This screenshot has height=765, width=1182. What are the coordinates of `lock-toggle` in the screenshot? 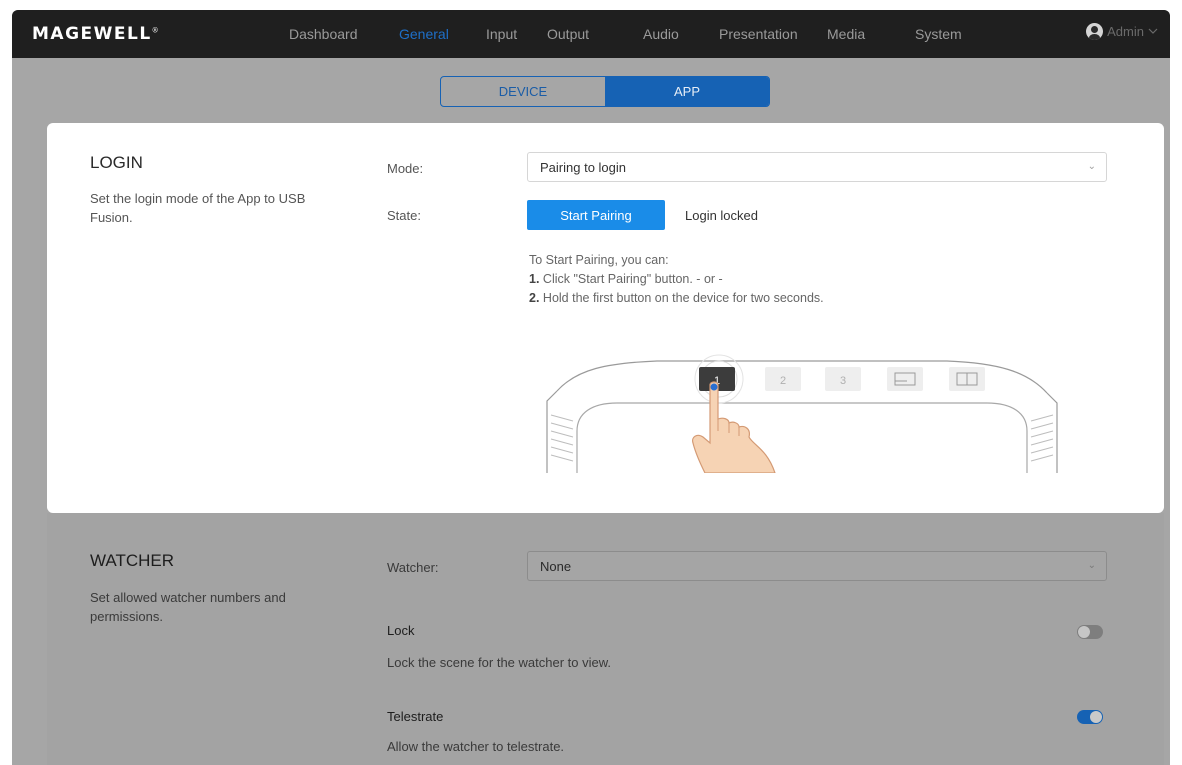 It's located at (1090, 632).